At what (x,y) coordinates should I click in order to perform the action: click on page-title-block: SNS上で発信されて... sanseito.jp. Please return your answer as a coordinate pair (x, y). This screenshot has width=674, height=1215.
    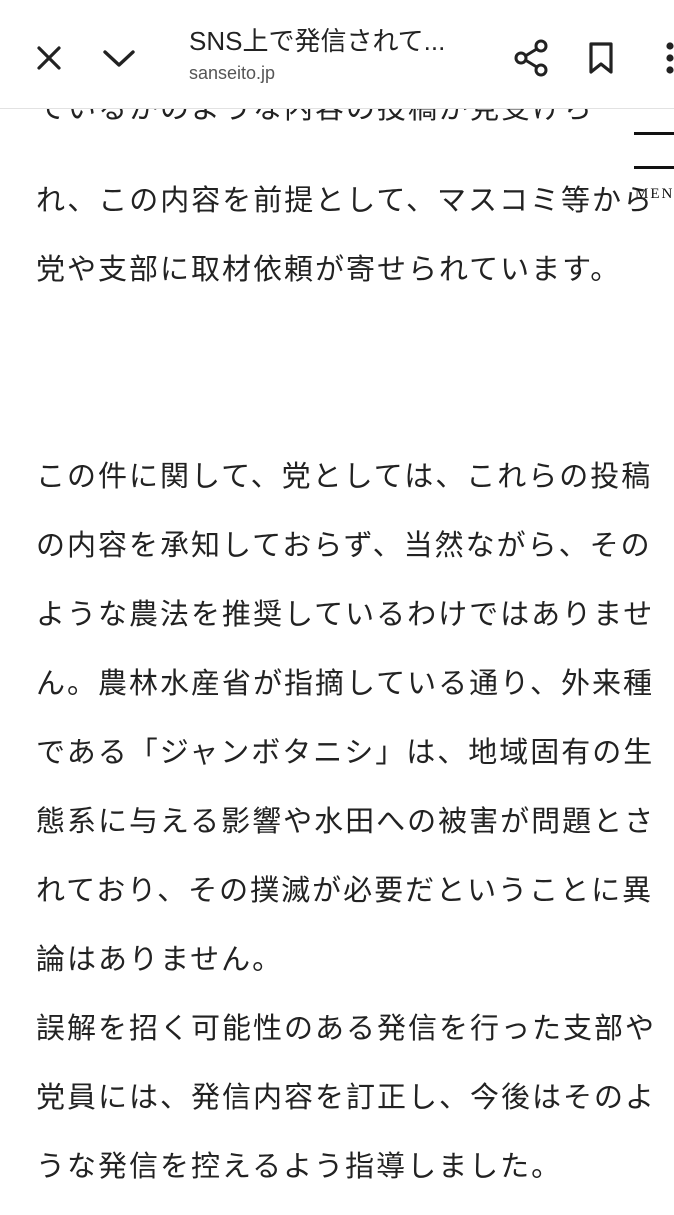
    Looking at the image, I should click on (339, 54).